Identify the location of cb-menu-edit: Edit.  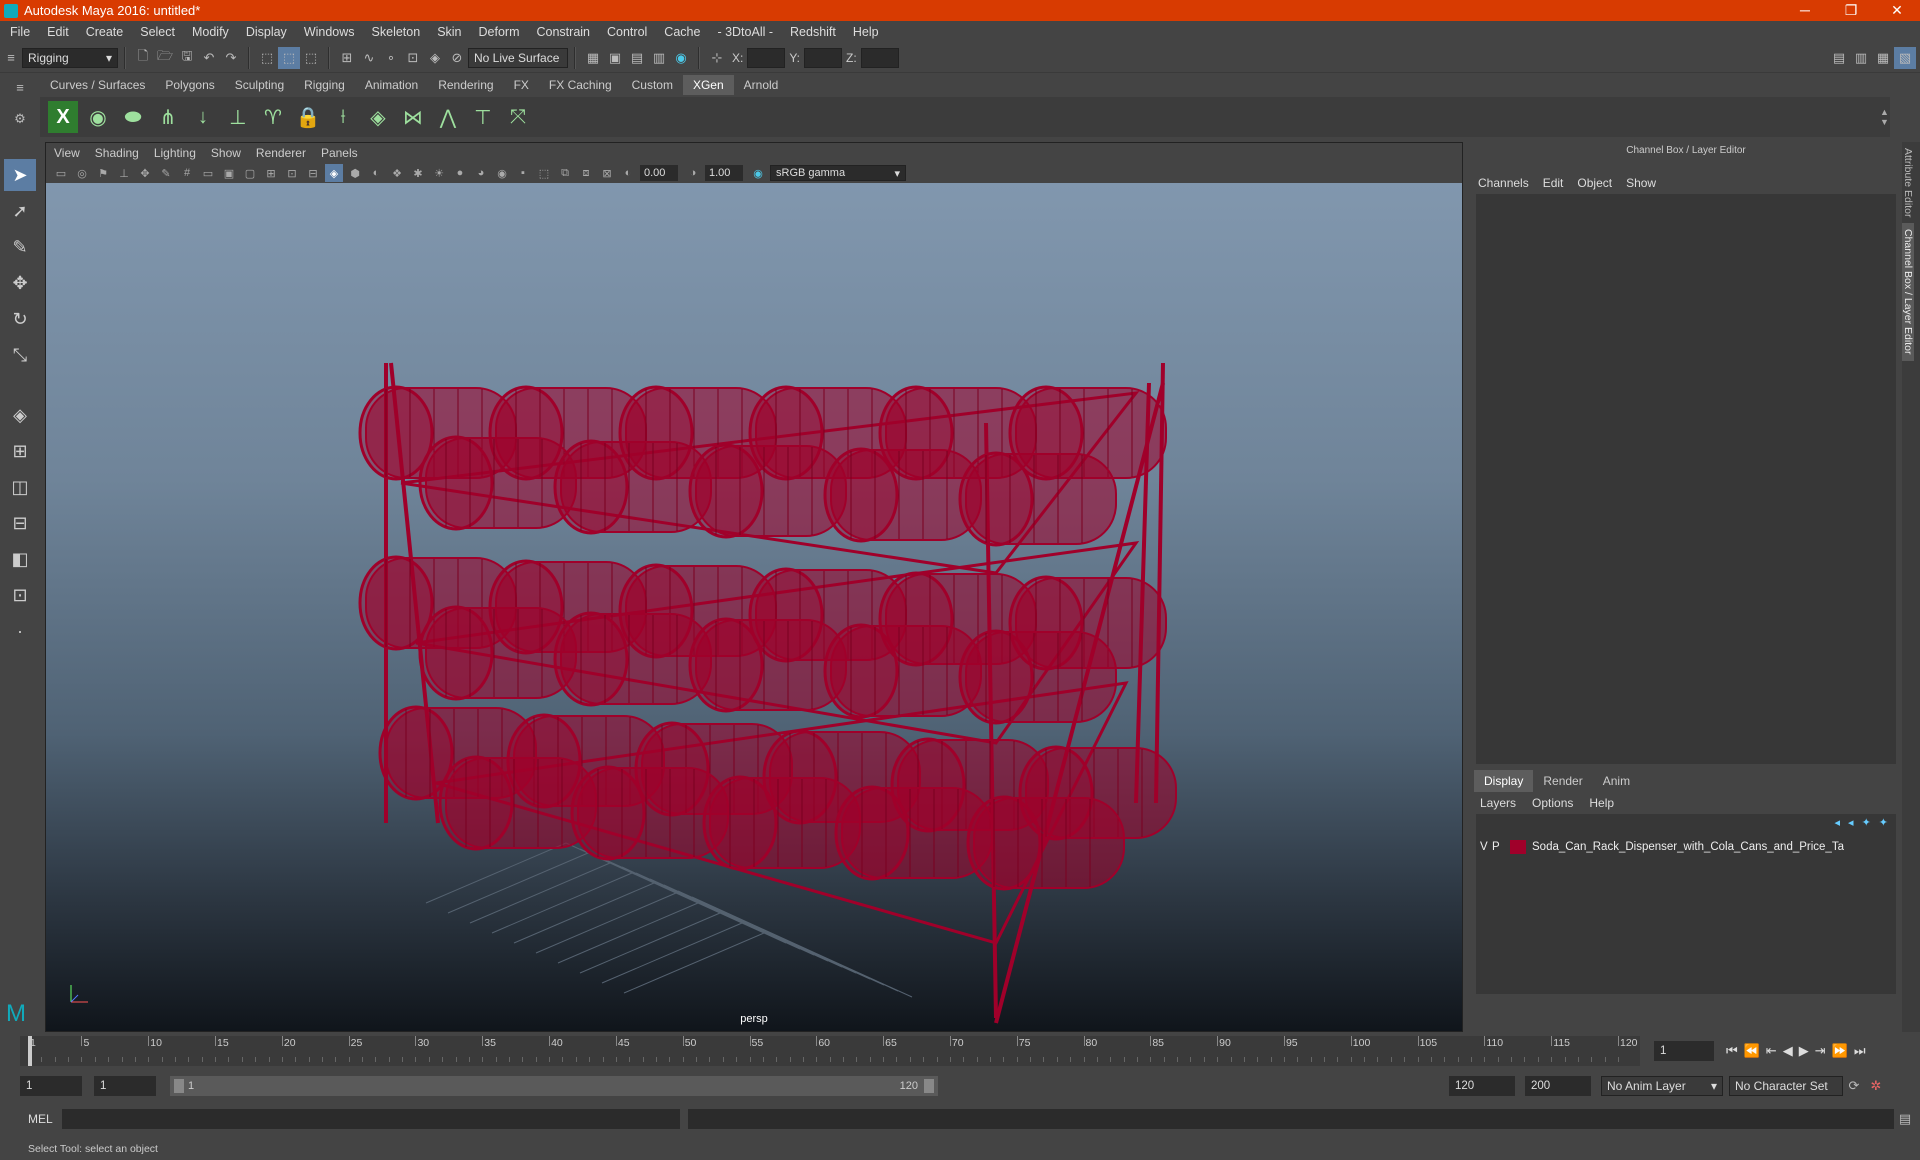
(1553, 183).